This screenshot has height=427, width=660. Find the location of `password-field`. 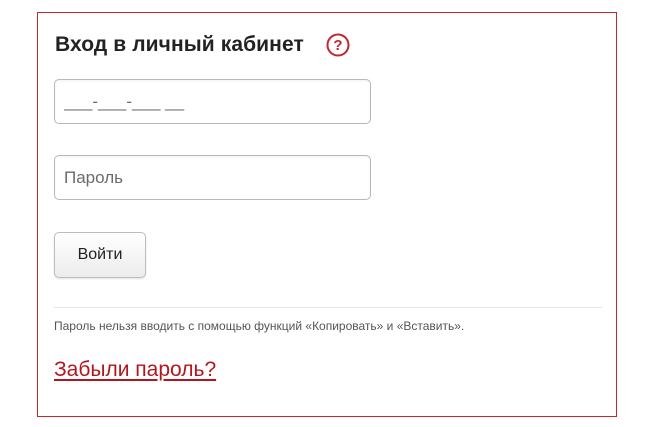

password-field is located at coordinates (212, 177).